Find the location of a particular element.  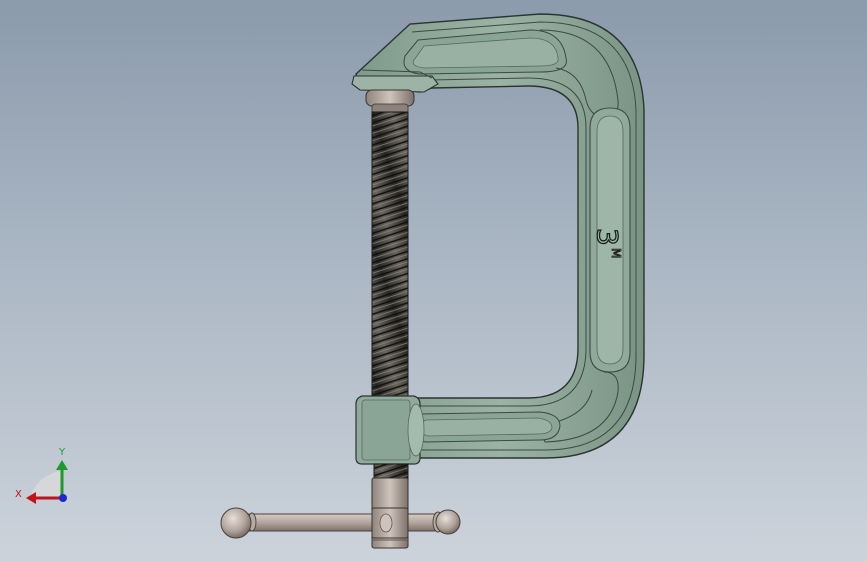

triad-y-label: Y is located at coordinates (62, 452).